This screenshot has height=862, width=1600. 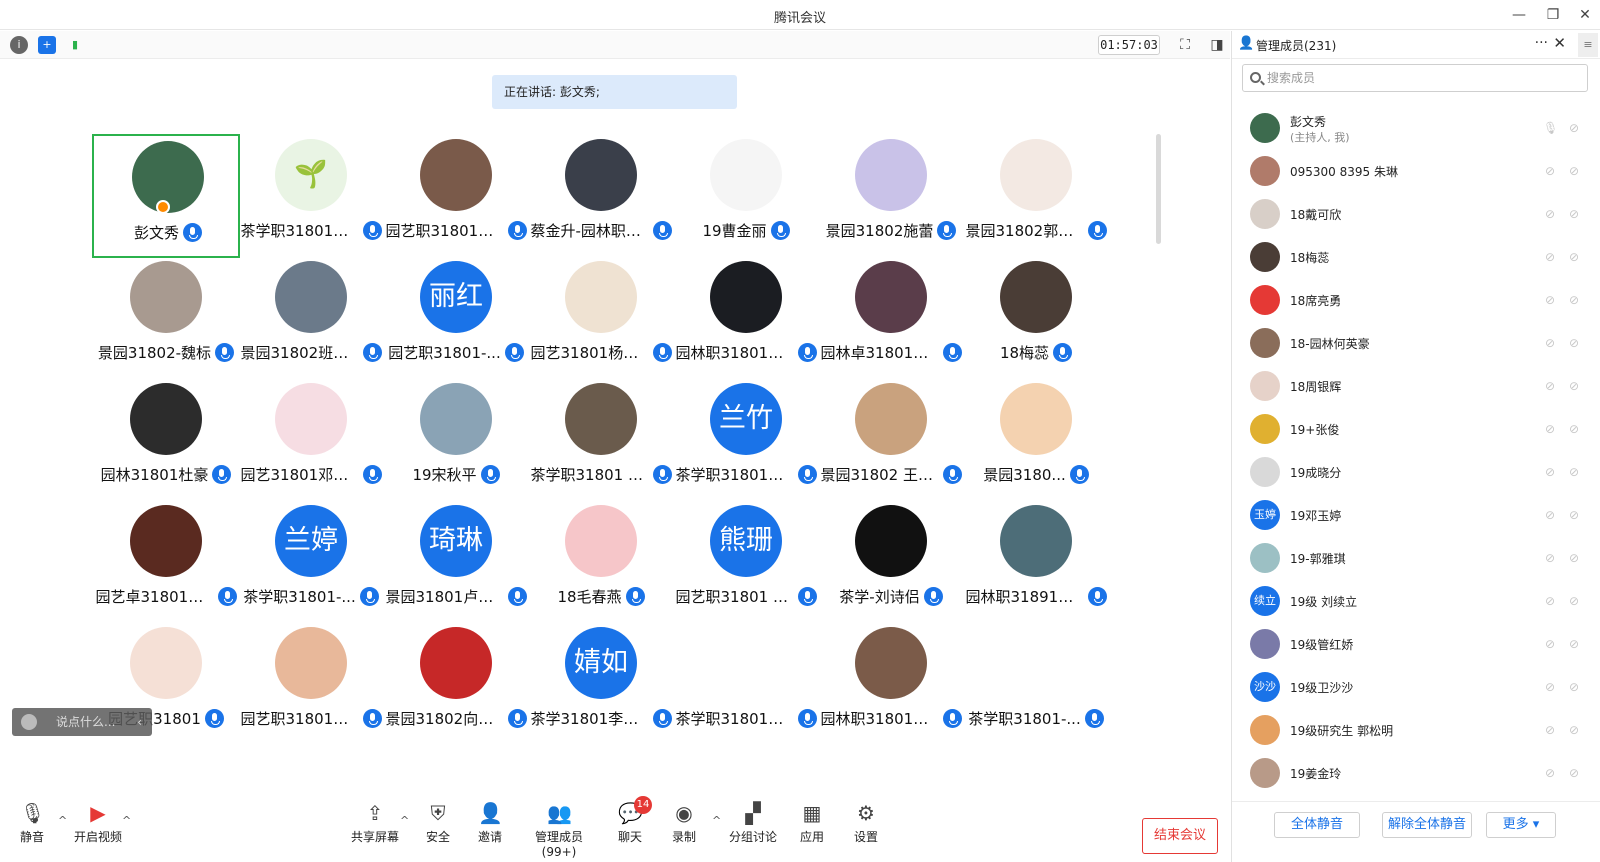 What do you see at coordinates (601, 318) in the screenshot?
I see `participant-tile: 园艺31801杨秀蓉` at bounding box center [601, 318].